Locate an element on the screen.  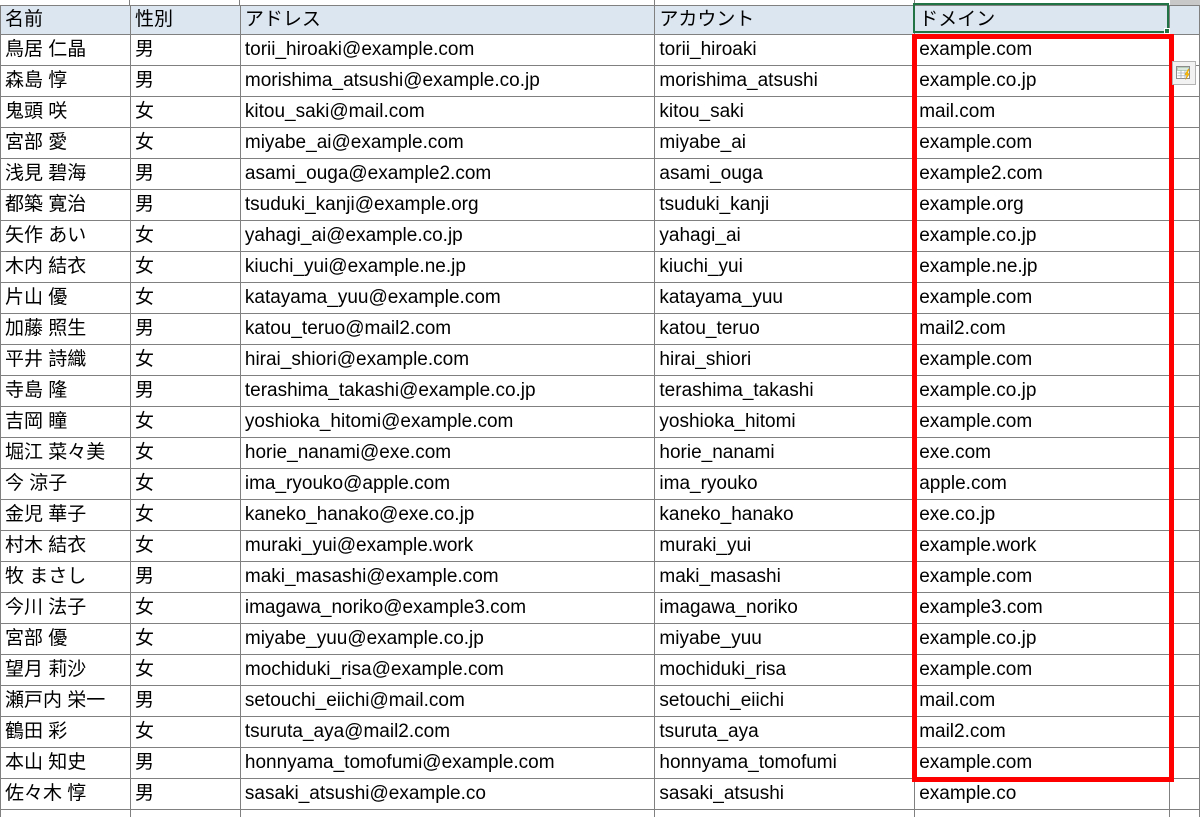
cell-name: 宮部 優 is located at coordinates (65, 639).